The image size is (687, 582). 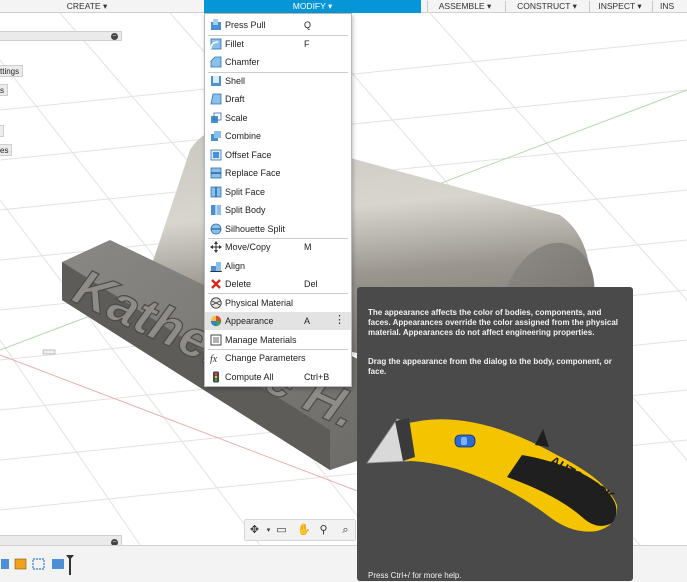 I want to click on menu-item-label: Scale, so click(x=236, y=118).